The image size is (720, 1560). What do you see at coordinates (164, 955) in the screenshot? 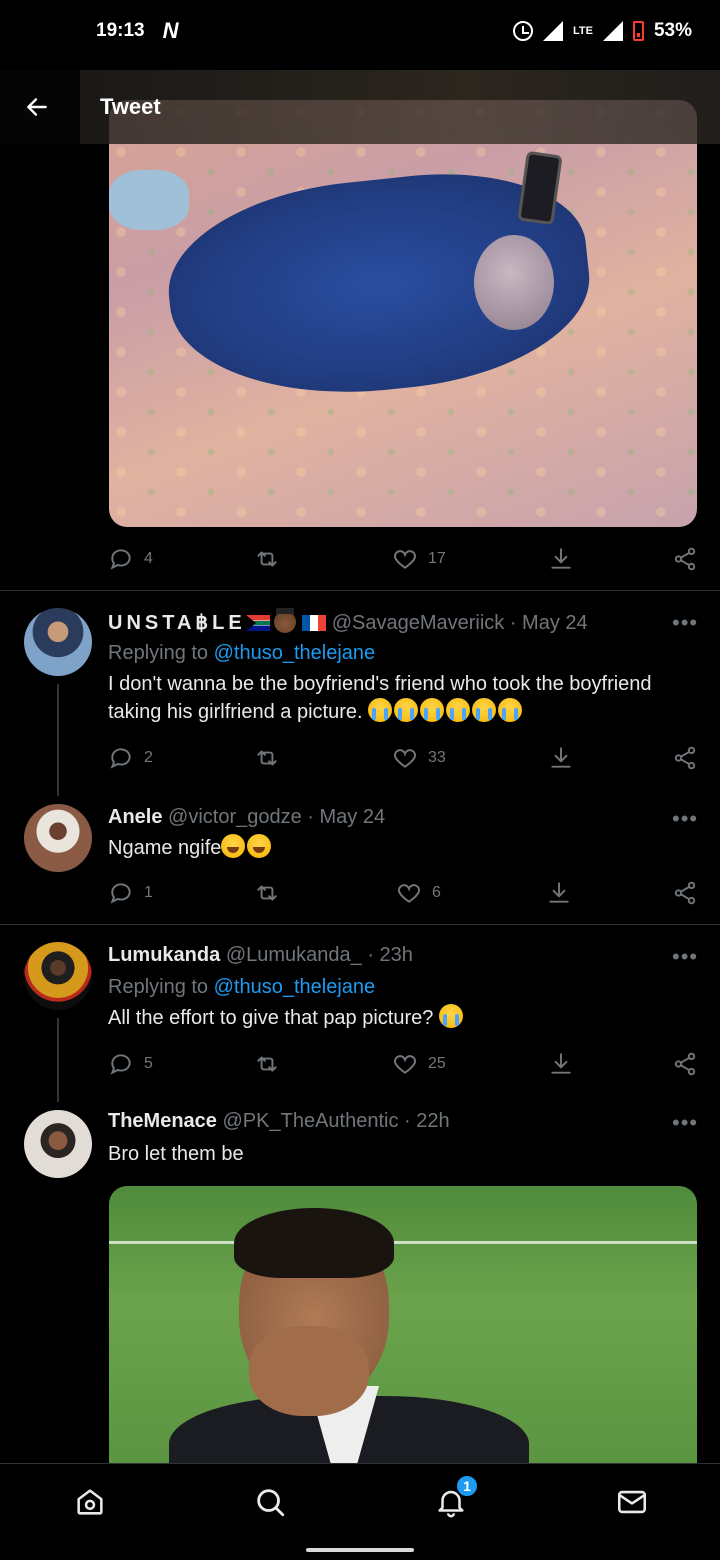
I see `display-name: Lumukanda` at bounding box center [164, 955].